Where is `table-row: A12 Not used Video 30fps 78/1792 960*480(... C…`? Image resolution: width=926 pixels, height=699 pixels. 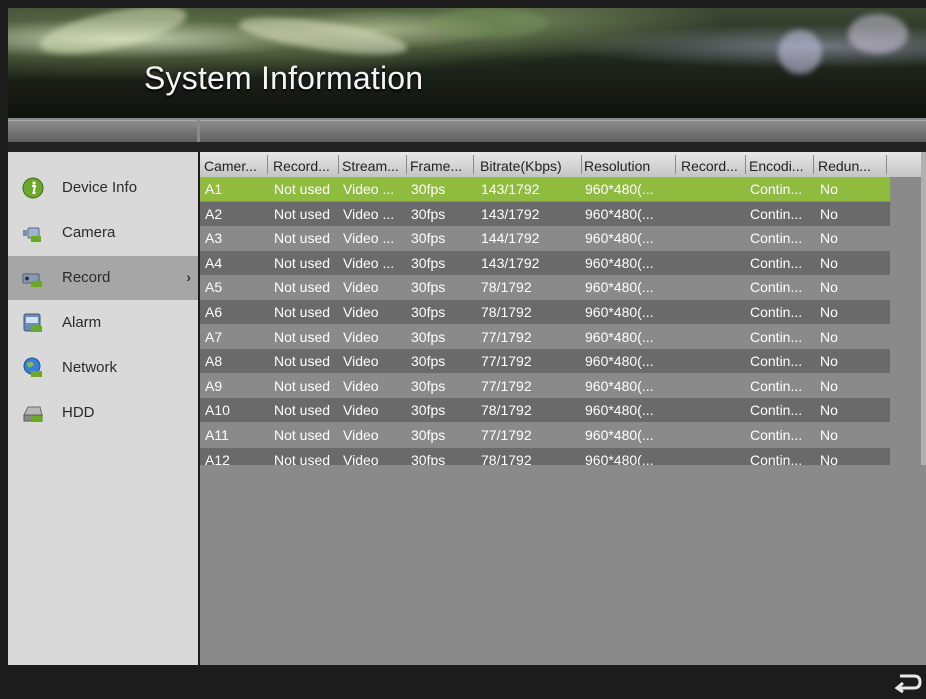 table-row: A12 Not used Video 30fps 78/1792 960*480(... C… is located at coordinates (545, 456).